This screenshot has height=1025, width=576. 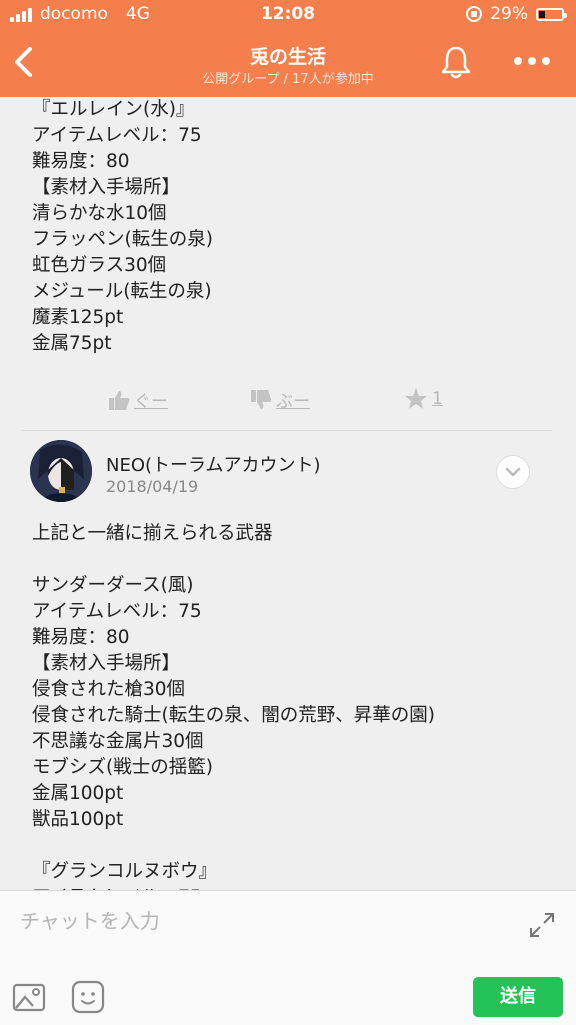 I want to click on avatar-image, so click(x=61, y=471).